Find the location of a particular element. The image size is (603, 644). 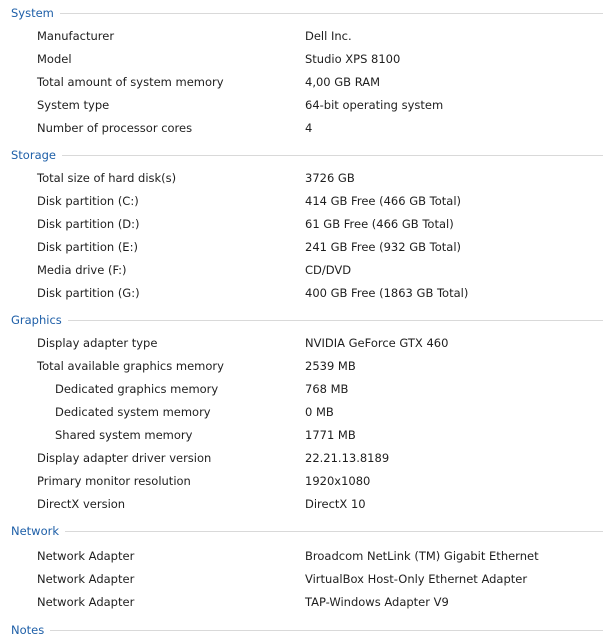

property-row: Primary monitor resolution 1920x1080 is located at coordinates (301, 481).